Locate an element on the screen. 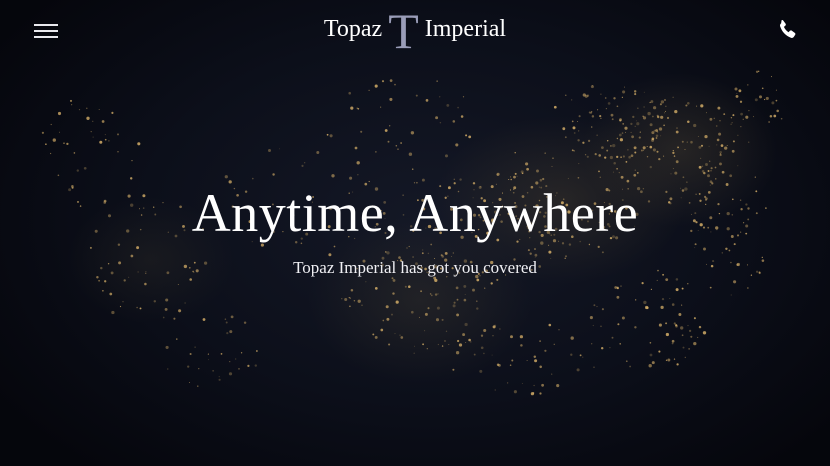 The height and width of the screenshot is (466, 830). brand-logo-inner: Topaz T Imperial is located at coordinates (415, 31).